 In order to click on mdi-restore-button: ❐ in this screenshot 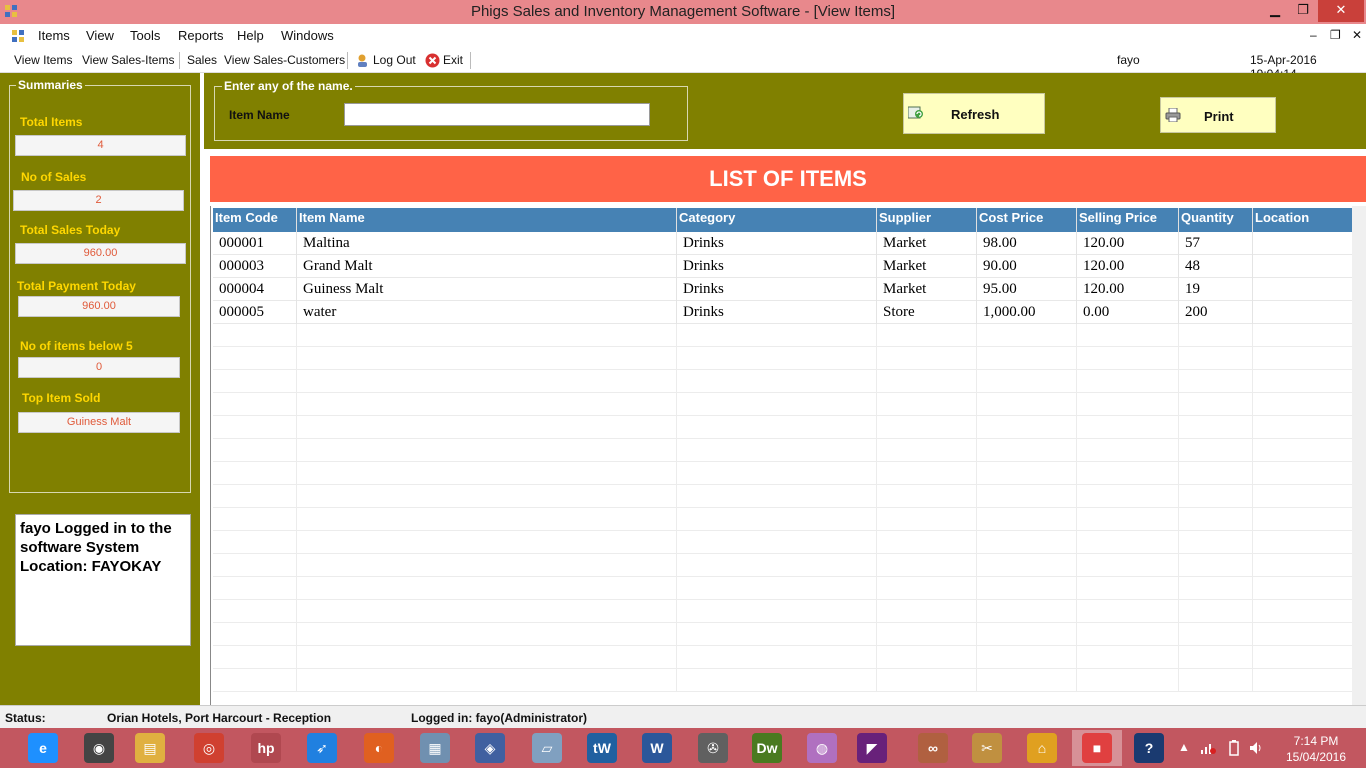, I will do `click(1335, 35)`.